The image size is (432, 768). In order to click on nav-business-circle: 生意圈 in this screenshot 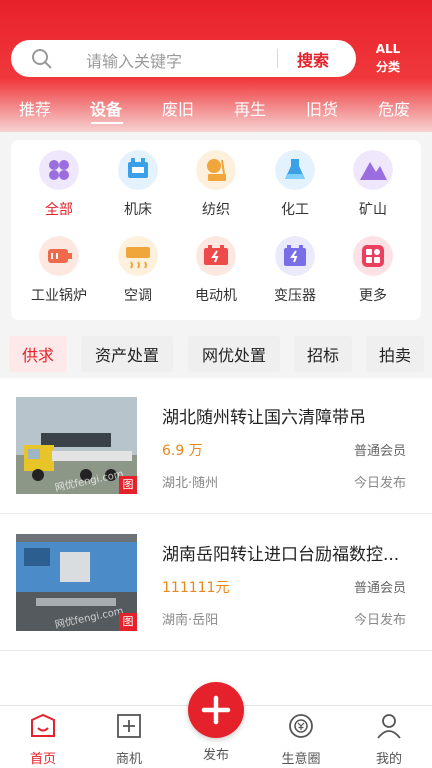, I will do `click(301, 737)`.